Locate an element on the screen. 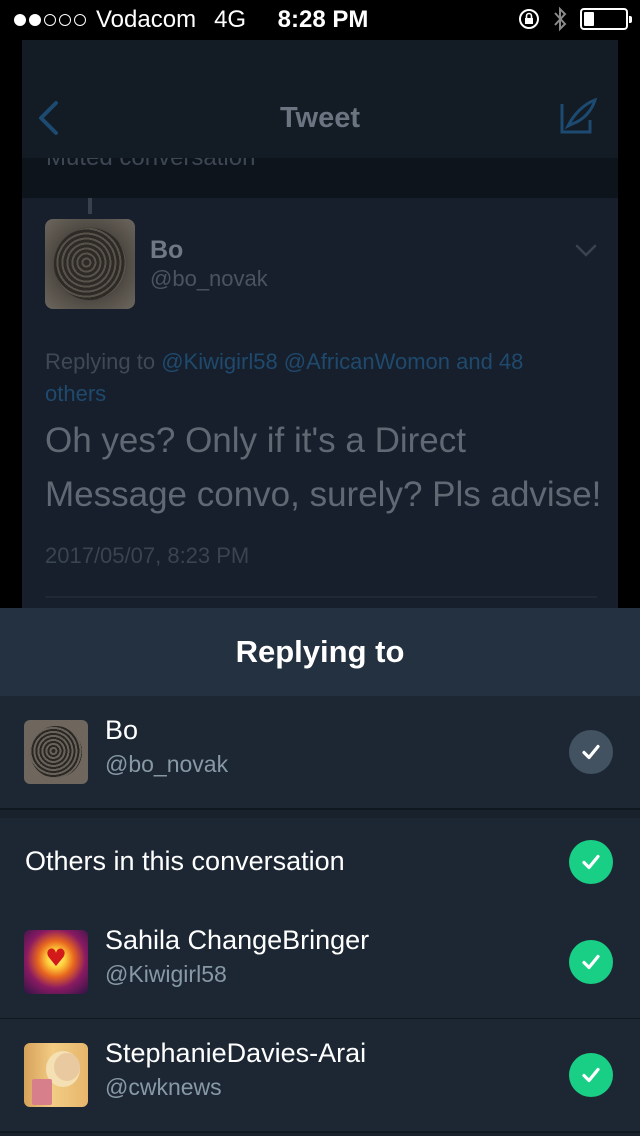 The height and width of the screenshot is (1136, 640). muted-conversation-label: Muted conversation is located at coordinates (150, 165).